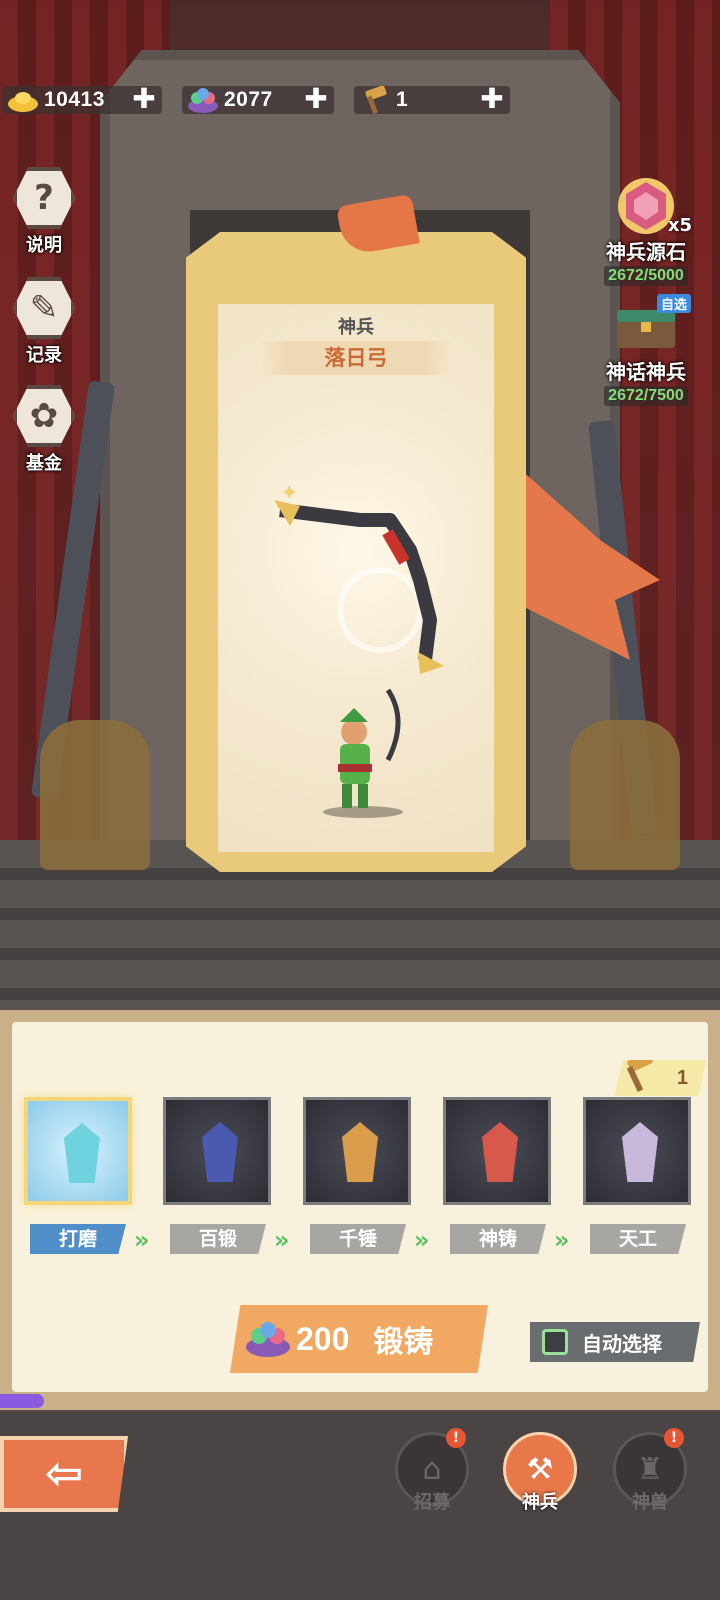  What do you see at coordinates (625, 795) in the screenshot?
I see `guardian-statue-right` at bounding box center [625, 795].